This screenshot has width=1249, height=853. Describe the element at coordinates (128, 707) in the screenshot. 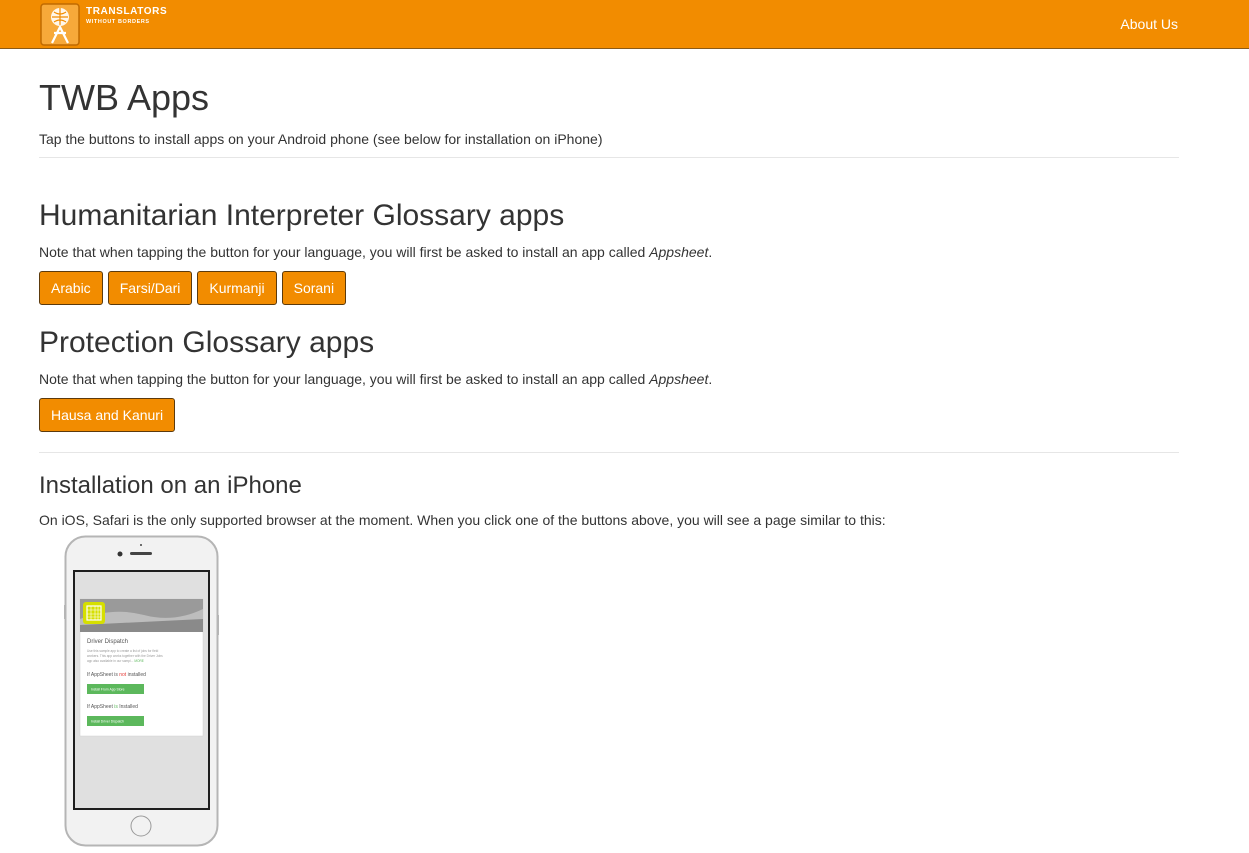

I see `phone-label-post: Installed` at that location.